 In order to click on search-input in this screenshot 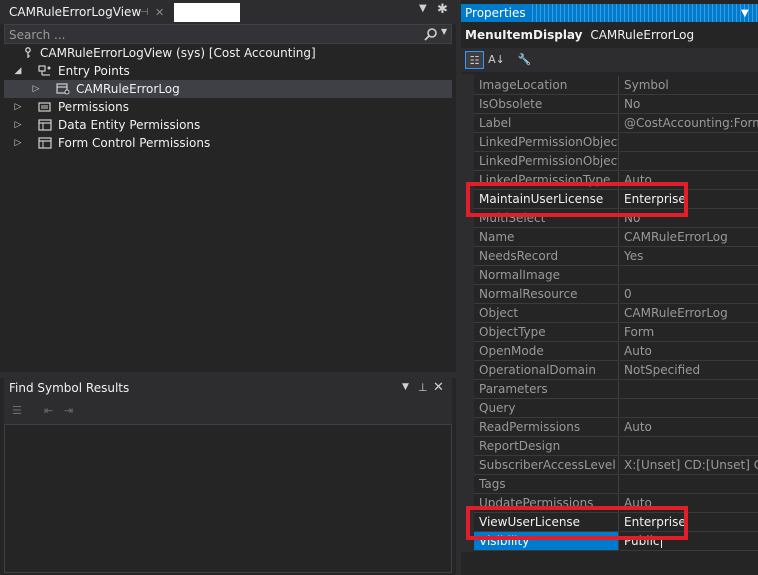, I will do `click(209, 34)`.